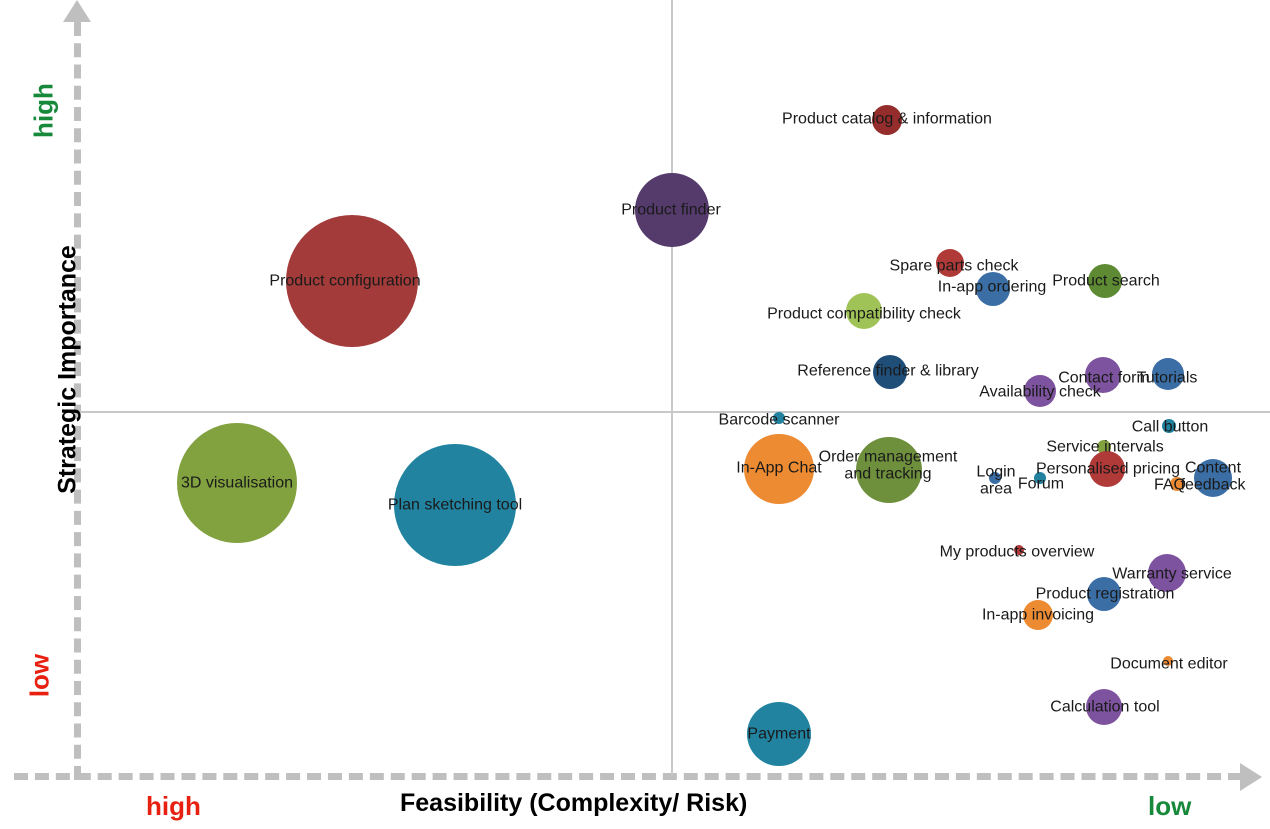 This screenshot has height=829, width=1270. What do you see at coordinates (674, 412) in the screenshot?
I see `quadrant-divider-horizontal` at bounding box center [674, 412].